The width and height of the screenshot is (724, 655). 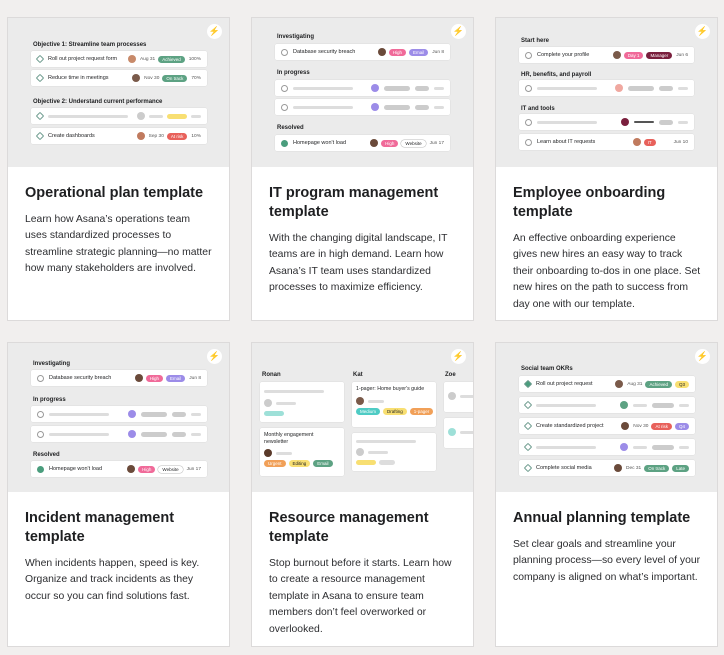 I want to click on column-header: Zoe, so click(x=450, y=375).